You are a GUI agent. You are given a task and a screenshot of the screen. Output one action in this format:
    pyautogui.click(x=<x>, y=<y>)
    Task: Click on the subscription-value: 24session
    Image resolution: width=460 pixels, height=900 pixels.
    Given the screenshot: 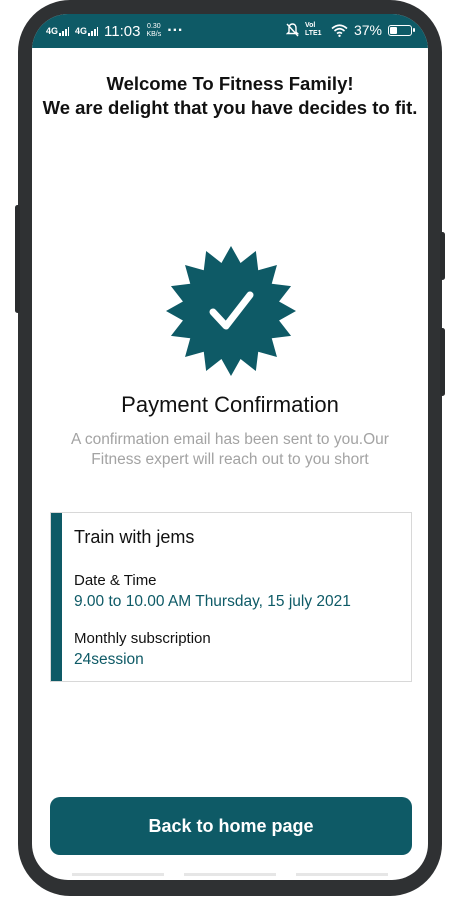 What is the action you would take?
    pyautogui.click(x=109, y=659)
    